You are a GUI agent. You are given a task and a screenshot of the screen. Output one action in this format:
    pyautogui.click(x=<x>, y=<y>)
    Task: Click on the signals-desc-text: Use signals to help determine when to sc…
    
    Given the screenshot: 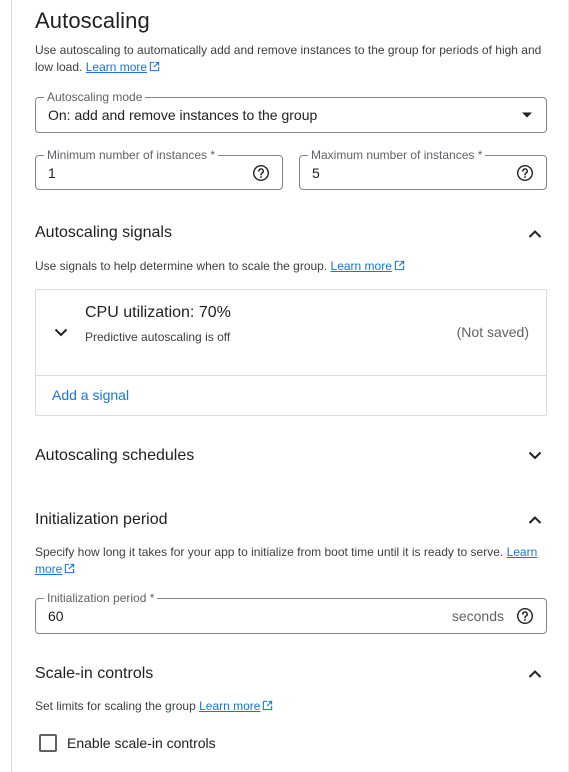 What is the action you would take?
    pyautogui.click(x=181, y=266)
    